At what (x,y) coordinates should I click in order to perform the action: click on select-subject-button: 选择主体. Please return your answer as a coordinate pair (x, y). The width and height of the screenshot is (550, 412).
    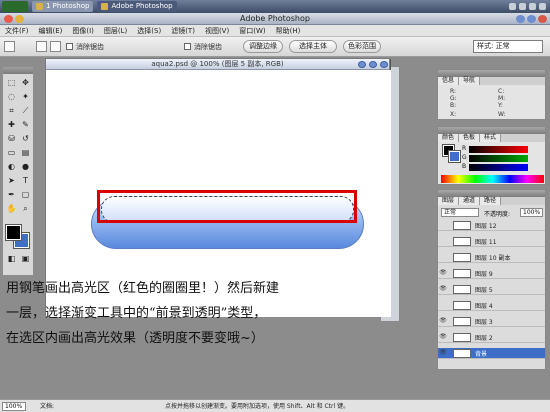
    Looking at the image, I should click on (313, 46).